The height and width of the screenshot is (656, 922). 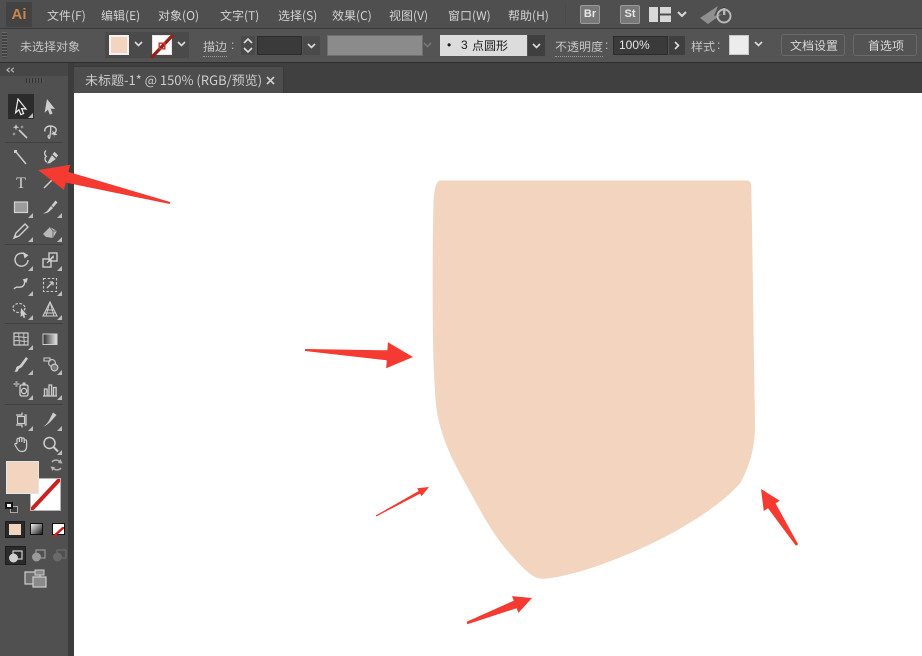 I want to click on svg-text: T, so click(x=21, y=183).